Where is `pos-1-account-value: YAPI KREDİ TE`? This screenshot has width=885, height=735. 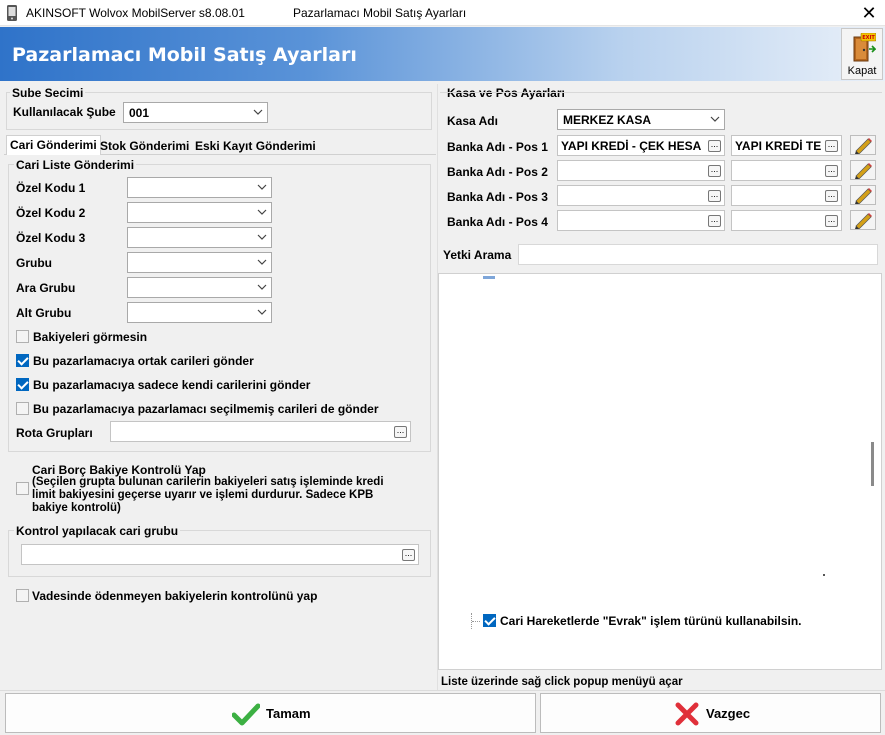
pos-1-account-value: YAPI KREDİ TE is located at coordinates (778, 146).